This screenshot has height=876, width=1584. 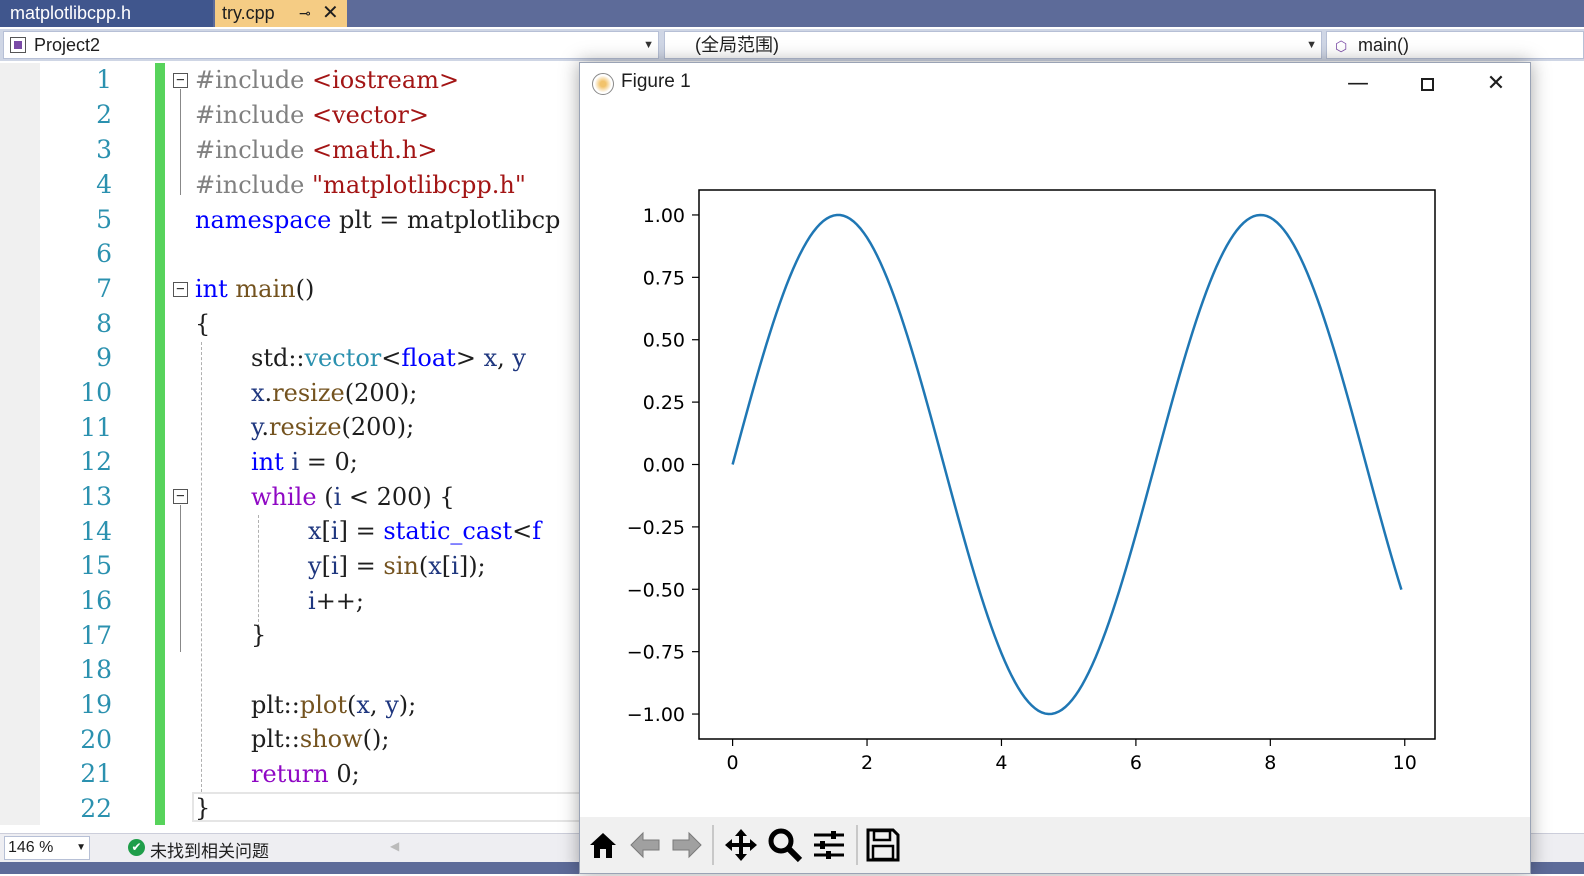 What do you see at coordinates (104, 323) in the screenshot?
I see `line-number: 8` at bounding box center [104, 323].